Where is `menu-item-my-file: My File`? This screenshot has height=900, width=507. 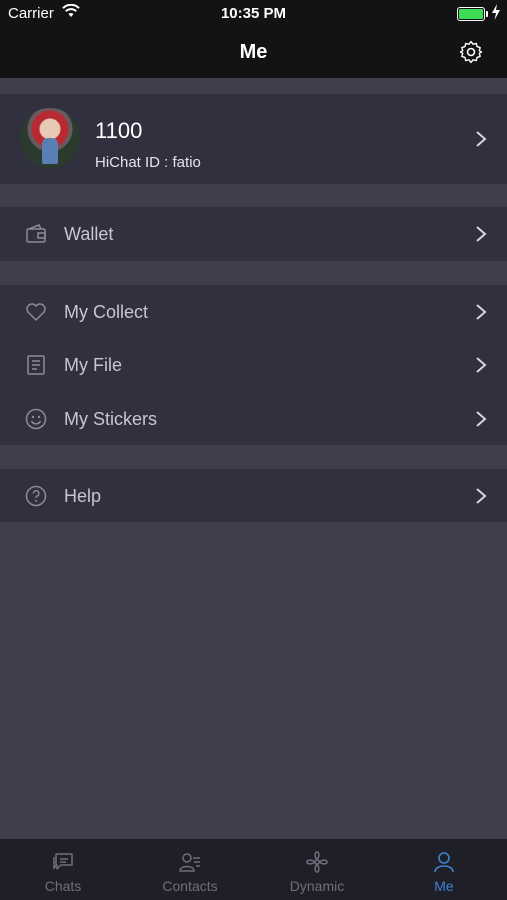
menu-item-my-file: My File is located at coordinates (253, 365).